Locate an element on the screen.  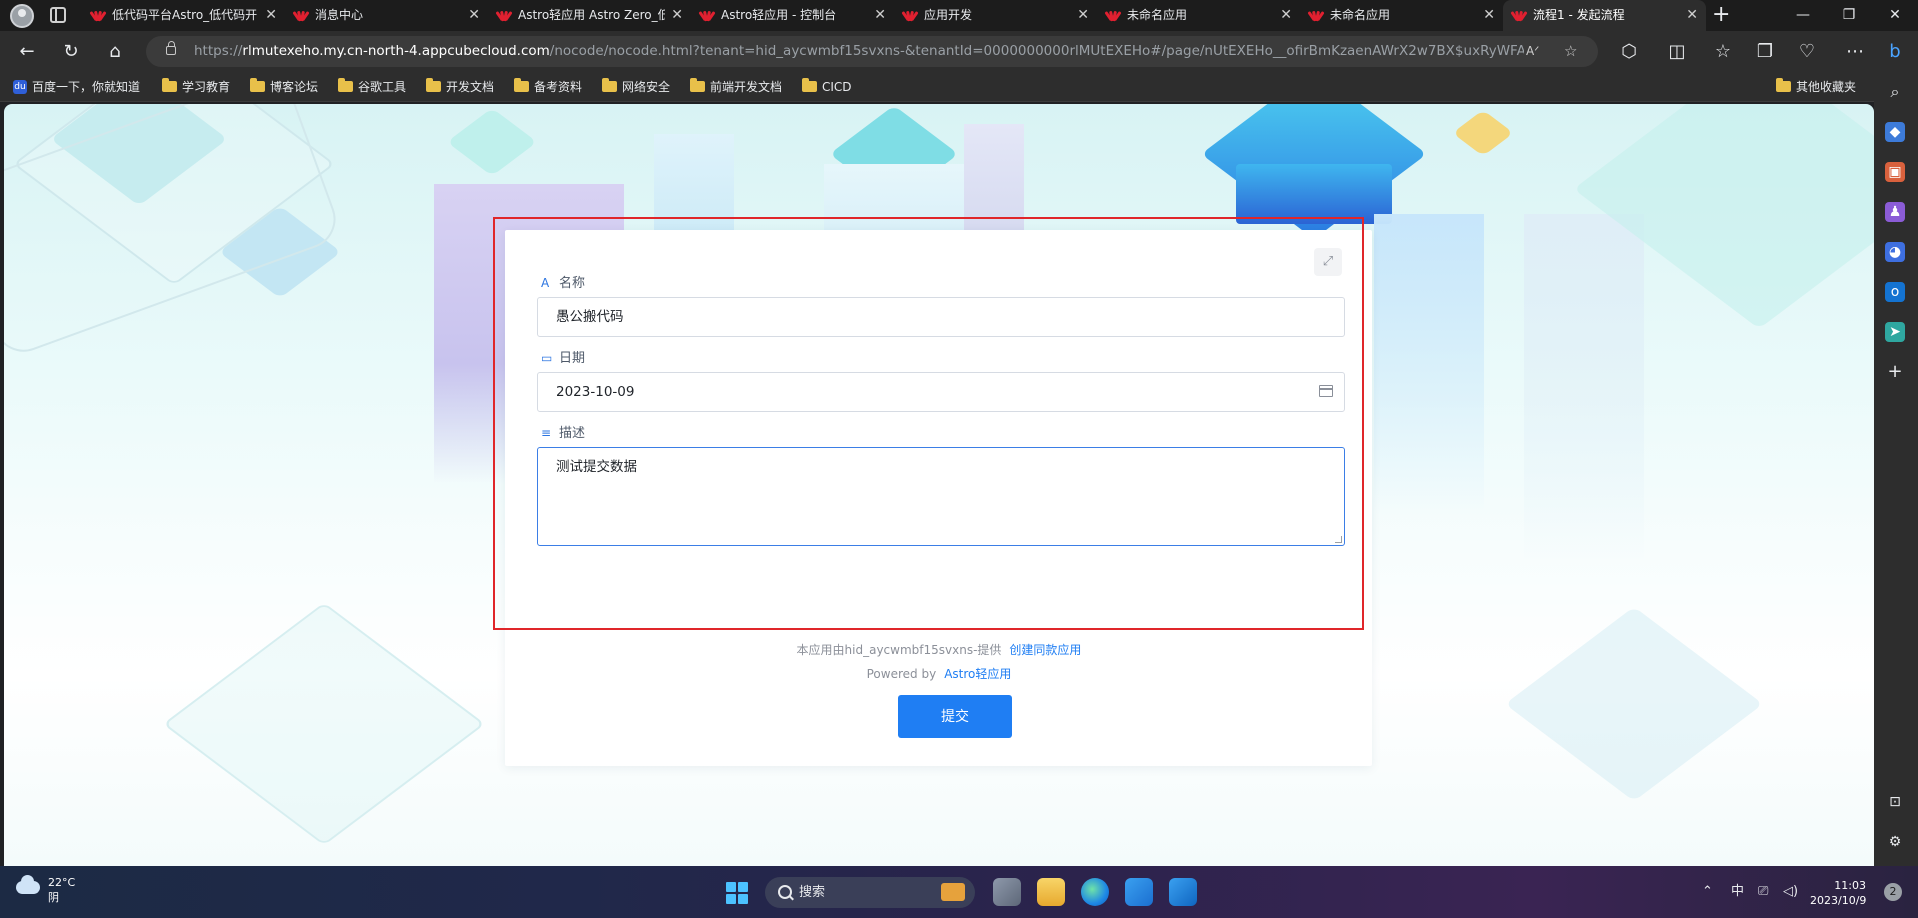
browser-tab: 应用开发 ✕ is located at coordinates (995, 15).